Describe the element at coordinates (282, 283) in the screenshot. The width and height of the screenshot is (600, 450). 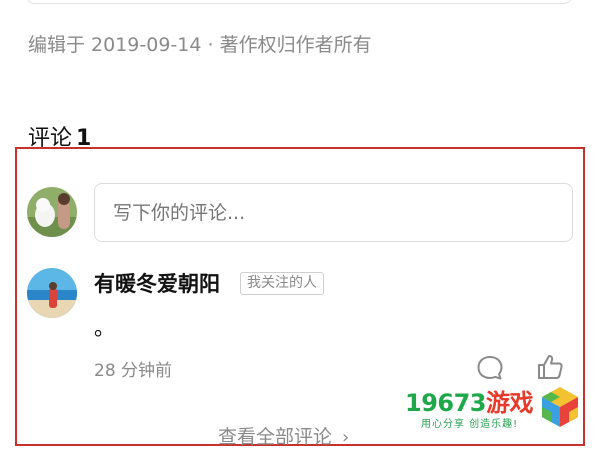
I see `following-badge: 我关注的人` at that location.